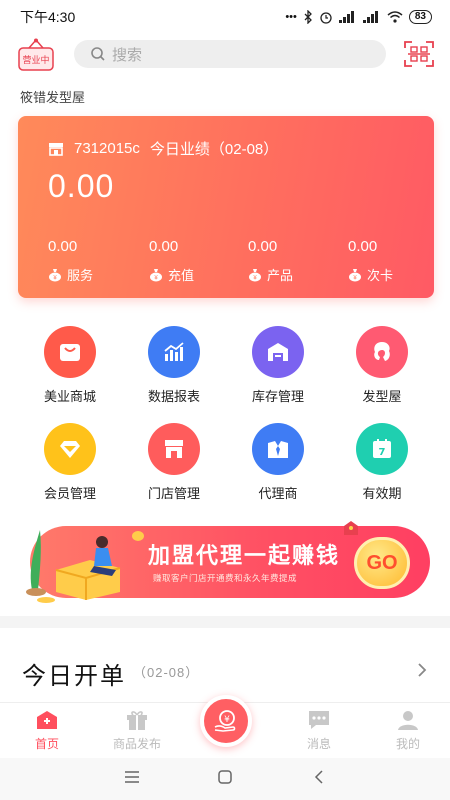  I want to click on storefront-icon, so click(56, 149).